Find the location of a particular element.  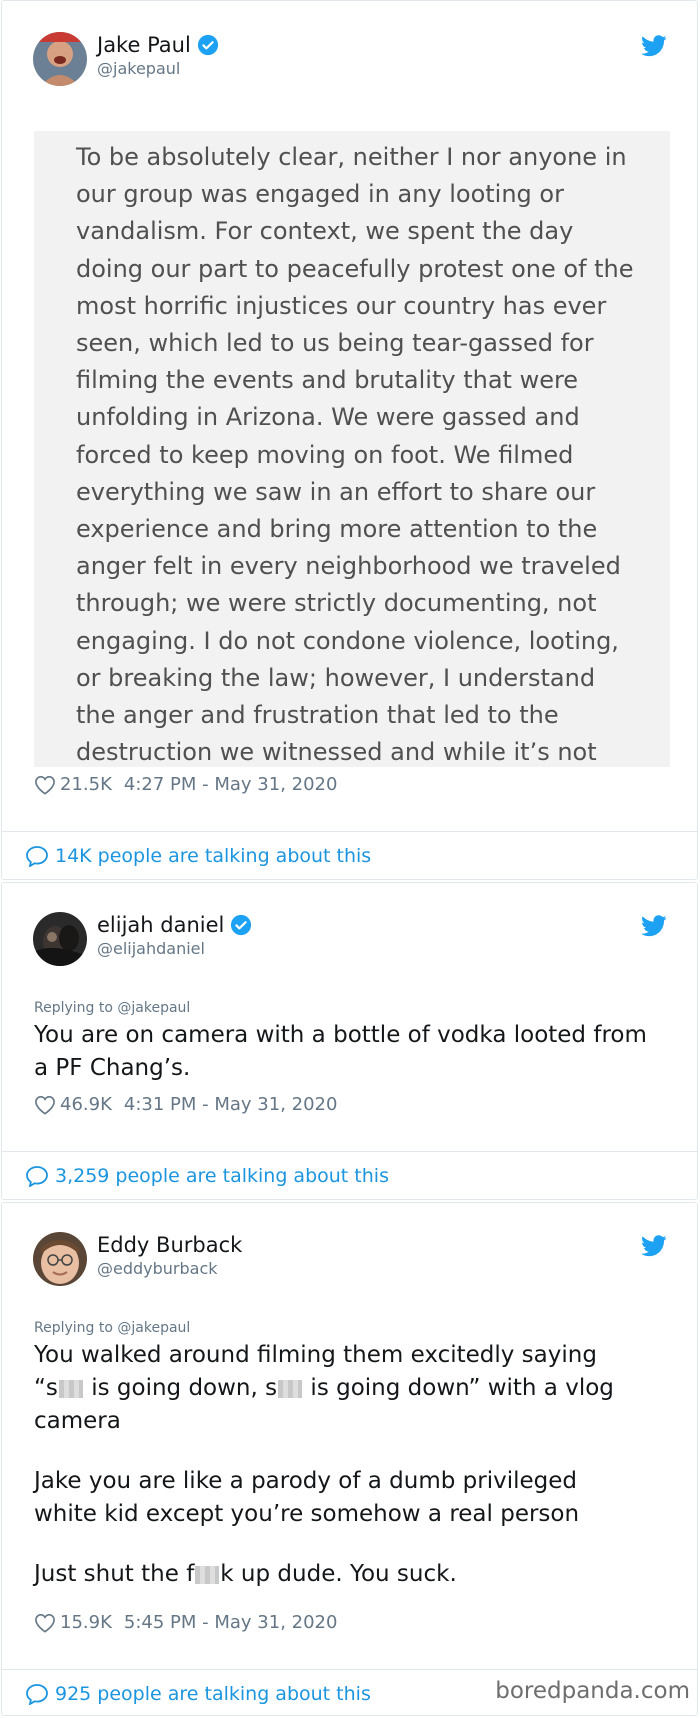

talking-count: 14K people are talking about this is located at coordinates (213, 856).